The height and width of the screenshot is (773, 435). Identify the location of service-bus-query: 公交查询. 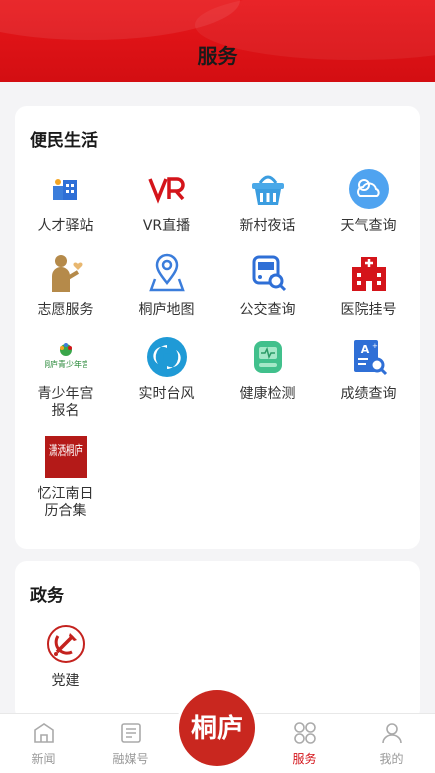
(267, 285).